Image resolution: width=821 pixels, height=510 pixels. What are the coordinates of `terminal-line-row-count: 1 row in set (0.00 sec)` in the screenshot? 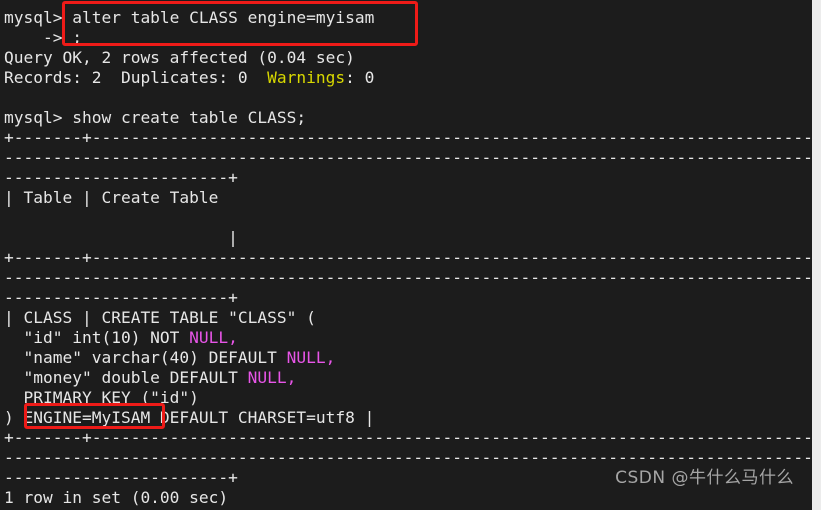 It's located at (116, 497).